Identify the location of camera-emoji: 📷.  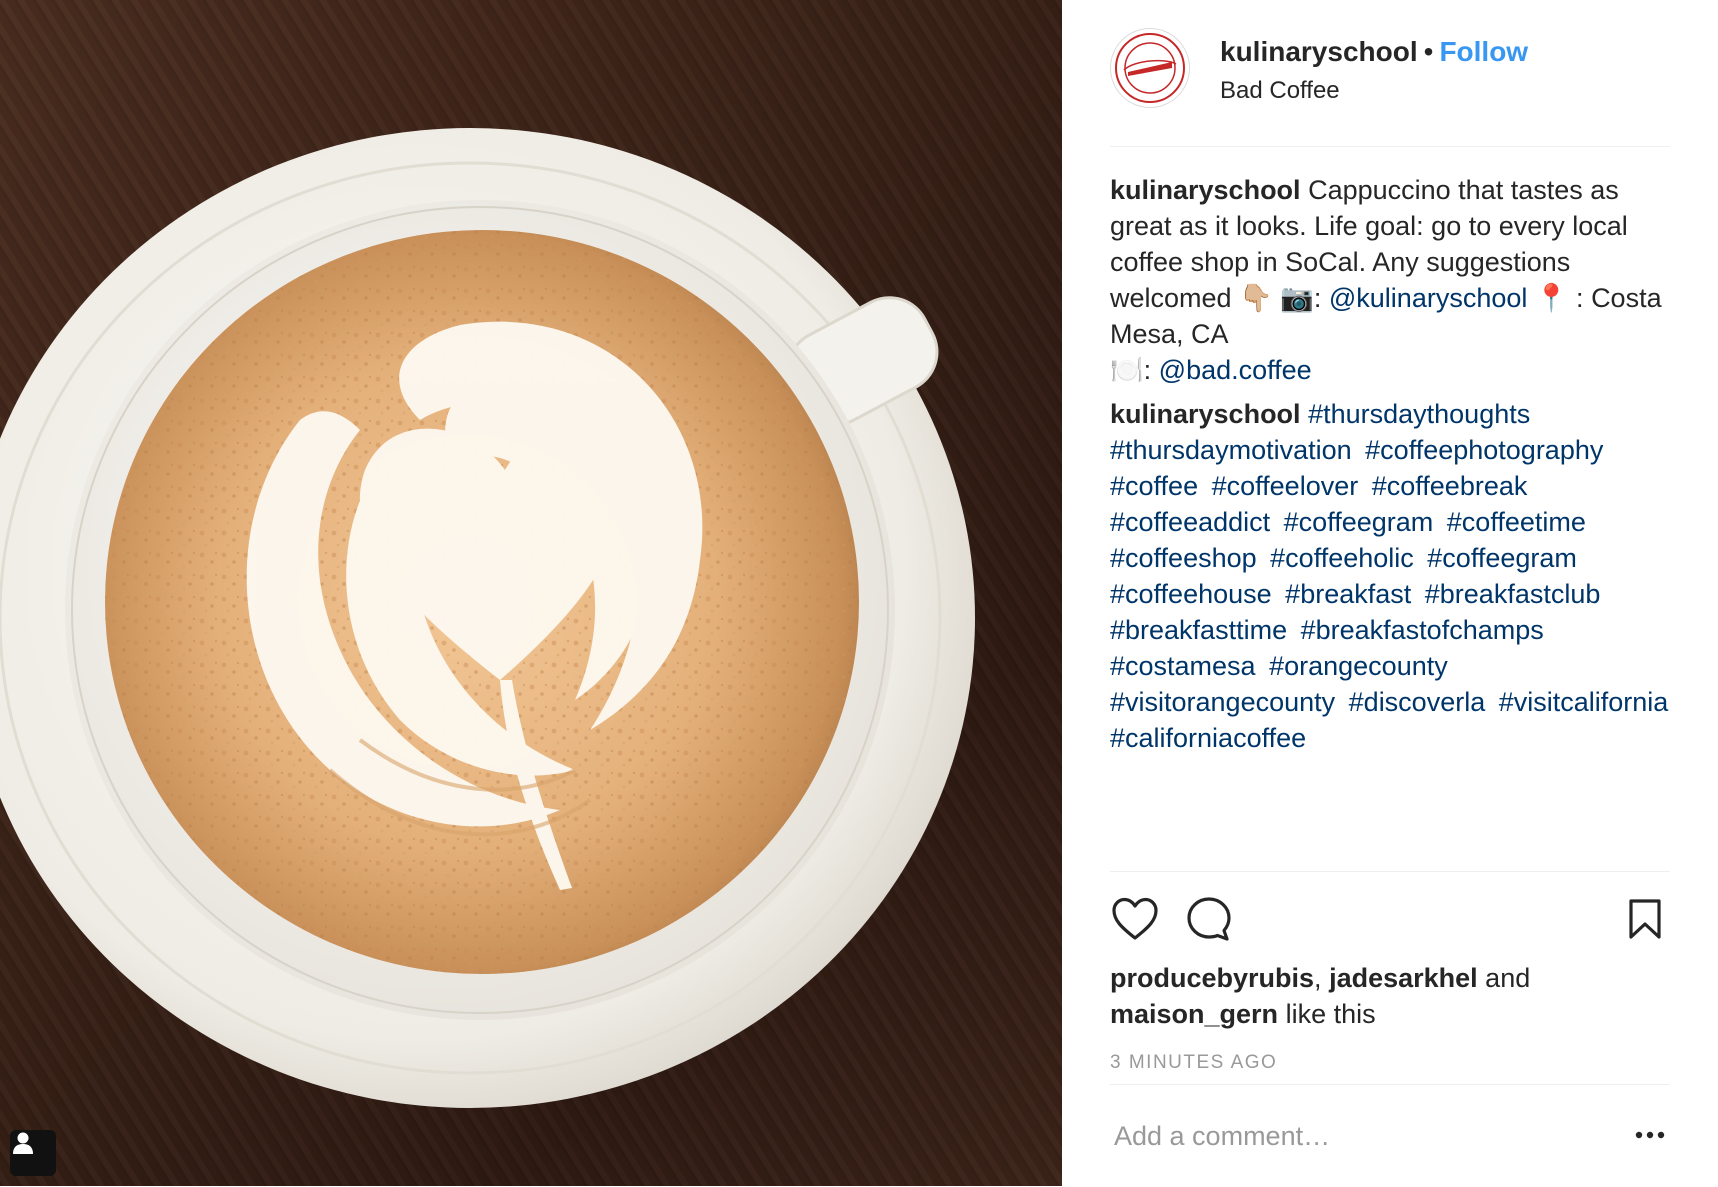
(1297, 298).